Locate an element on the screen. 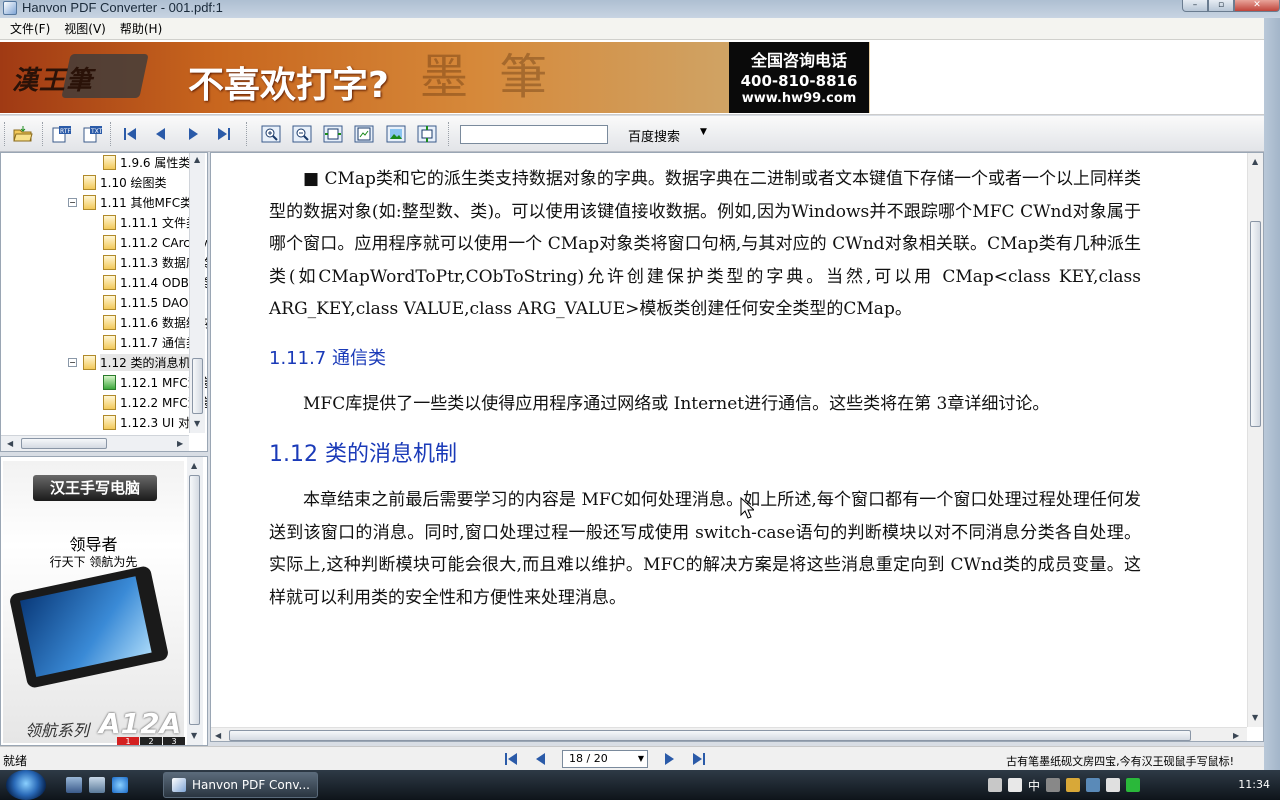 The image size is (1280, 800). toolbar-separator is located at coordinates (247, 134).